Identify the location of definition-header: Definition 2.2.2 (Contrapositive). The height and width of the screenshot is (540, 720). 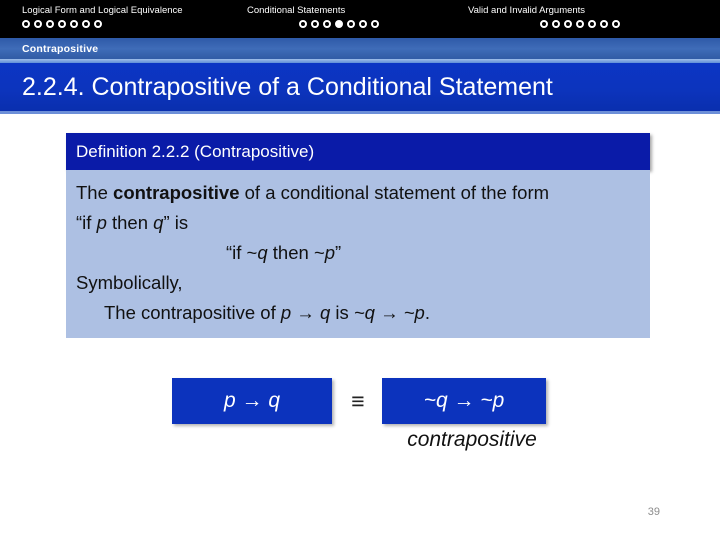
(358, 151).